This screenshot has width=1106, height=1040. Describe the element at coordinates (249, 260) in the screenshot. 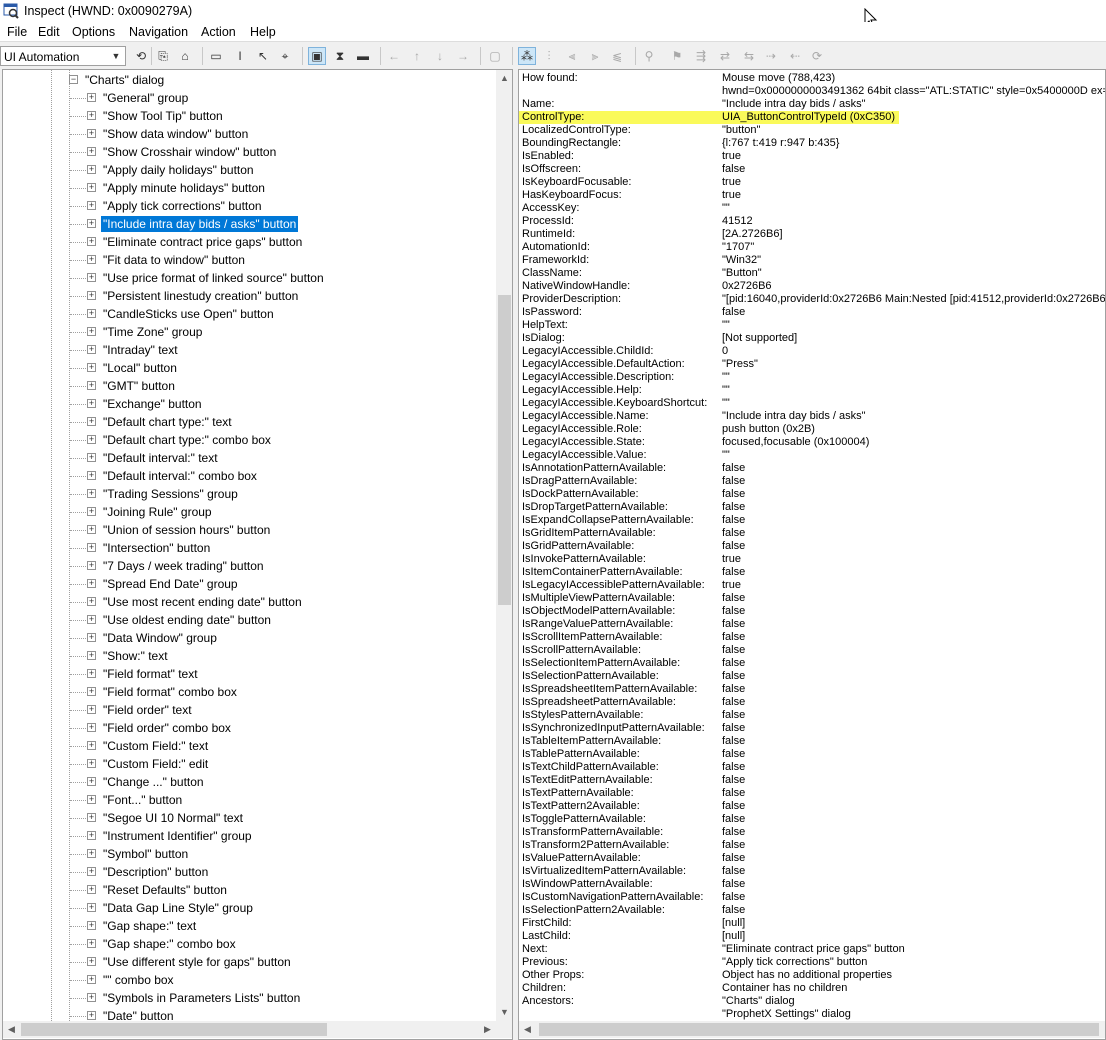

I see `tree-item: + "Fit data to window" button` at that location.